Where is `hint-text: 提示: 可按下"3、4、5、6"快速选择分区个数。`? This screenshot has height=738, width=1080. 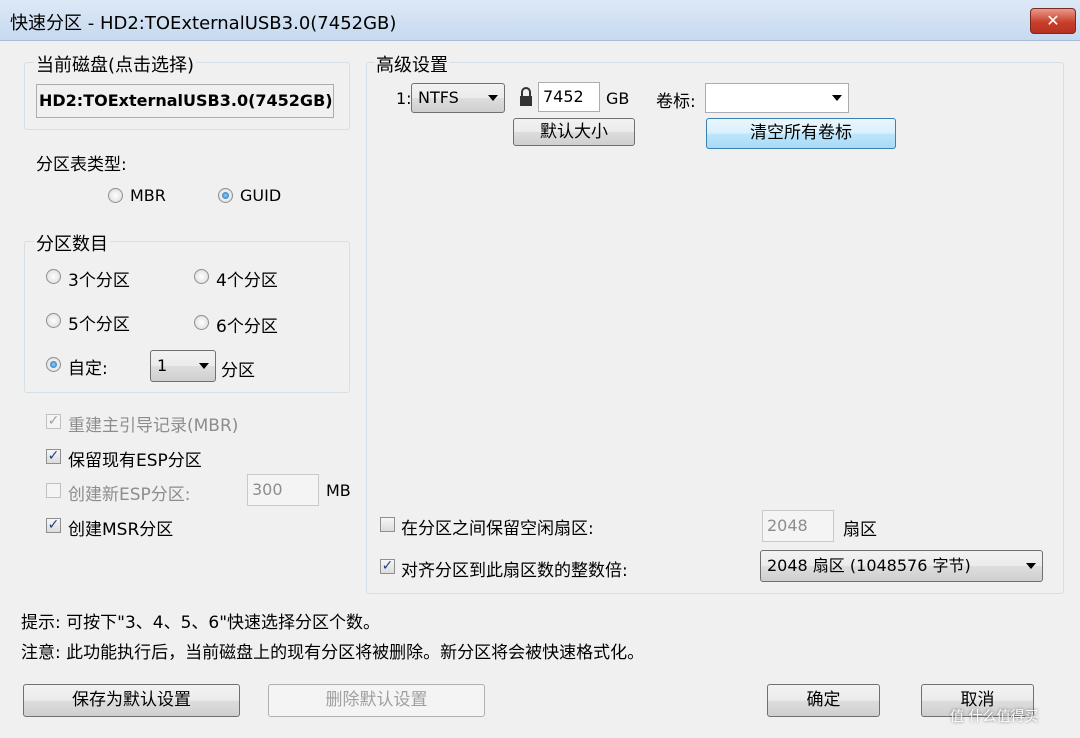 hint-text: 提示: 可按下"3、4、5、6"快速选择分区个数。 is located at coordinates (201, 623).